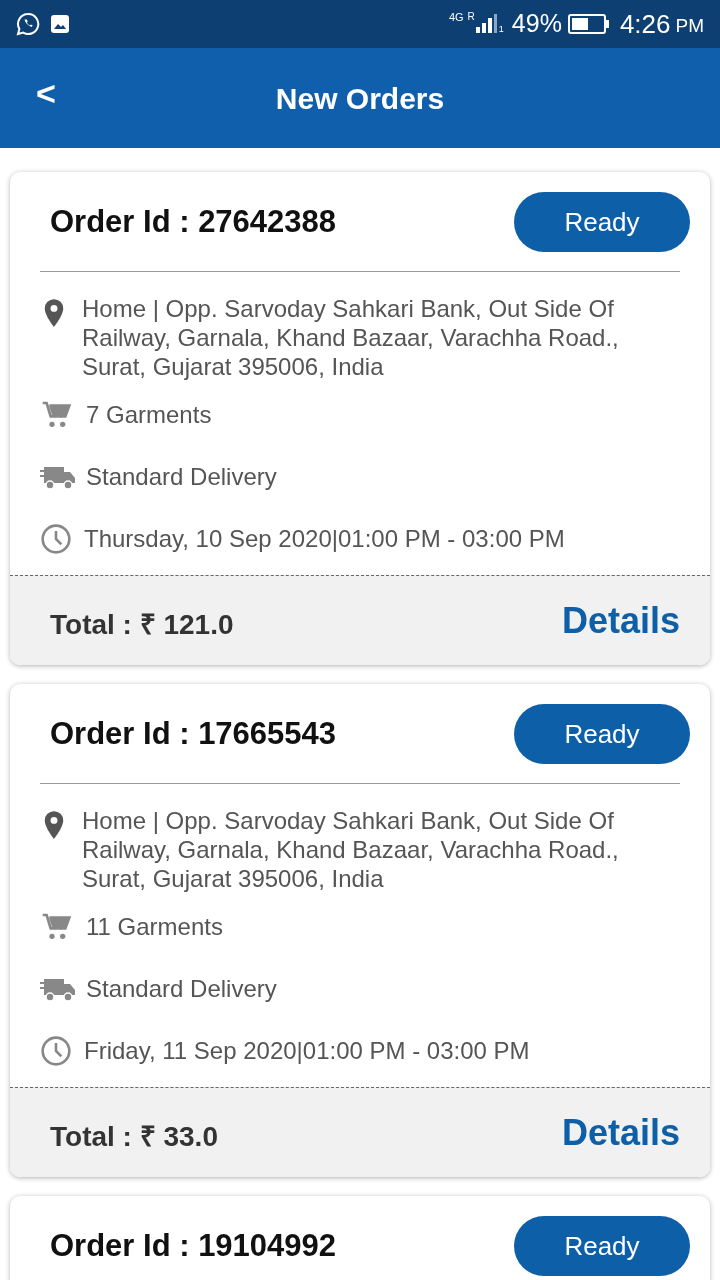 The image size is (720, 1280). What do you see at coordinates (28, 24) in the screenshot?
I see `chat-bubble-icon` at bounding box center [28, 24].